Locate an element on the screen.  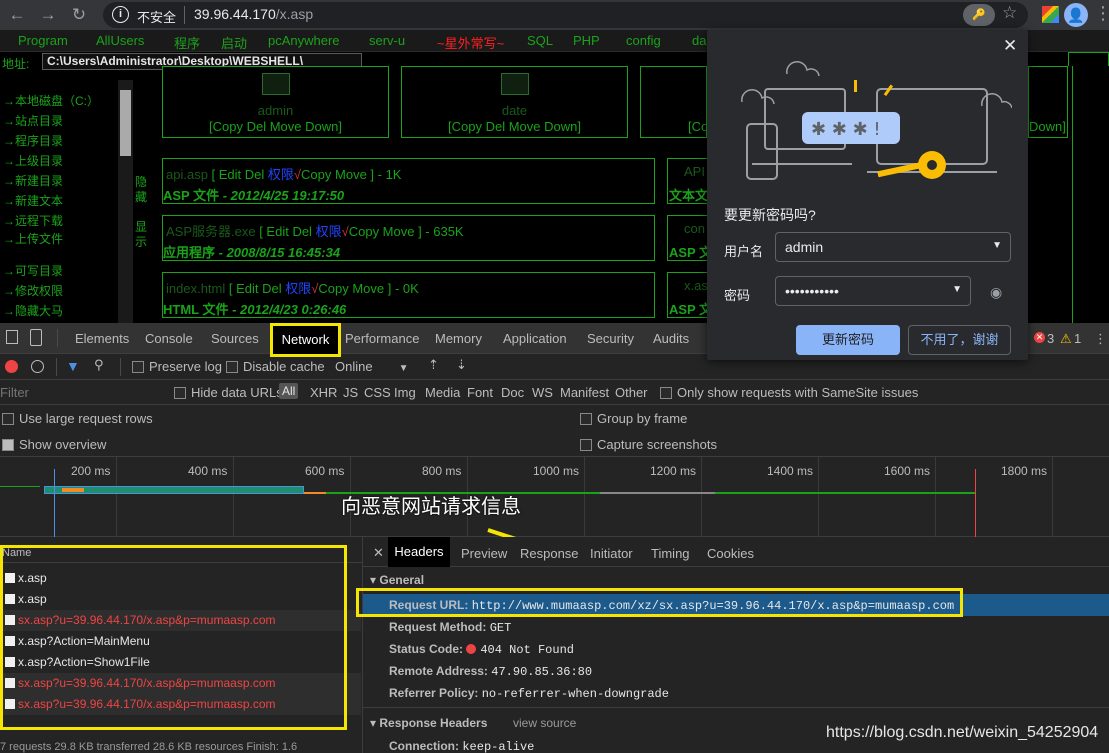
eye-icon: ◉ is located at coordinates (996, 292).